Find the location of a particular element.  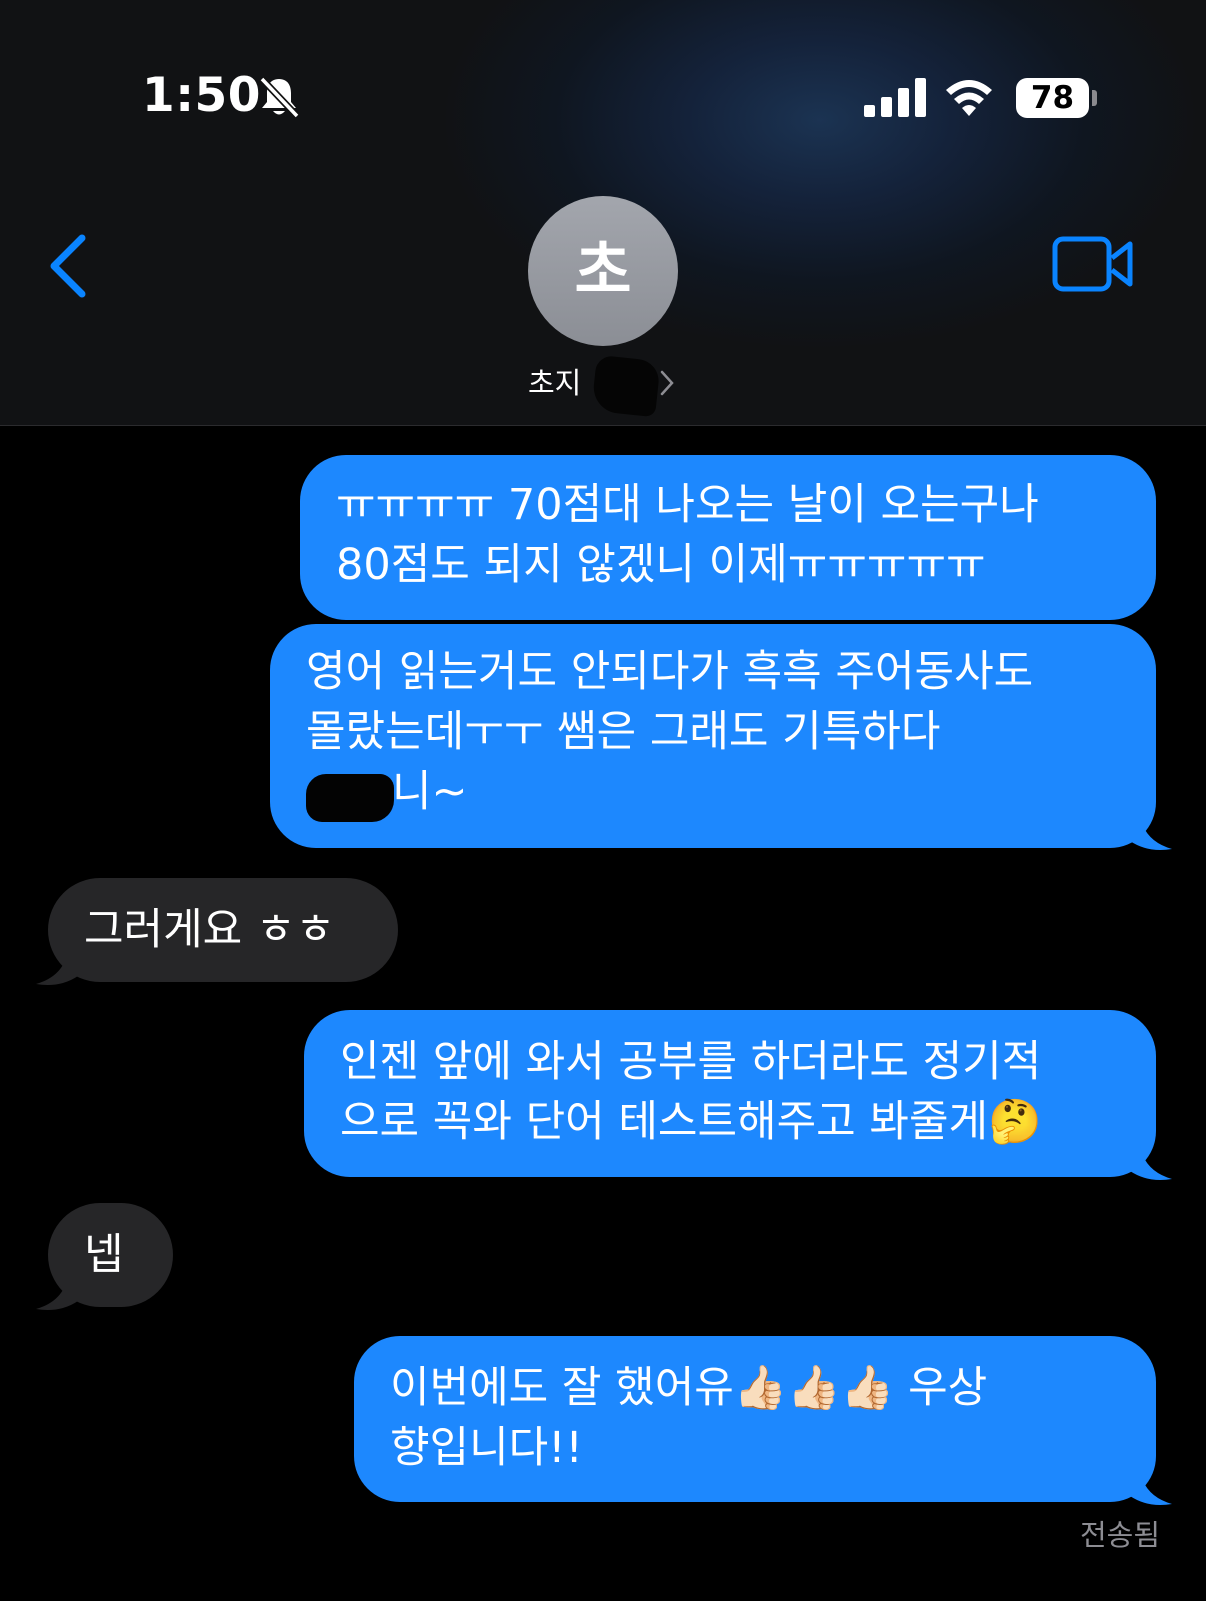

message-line: ㅠㅠㅠㅠ 70점대 나오는 날이 오는구나 is located at coordinates (687, 505).